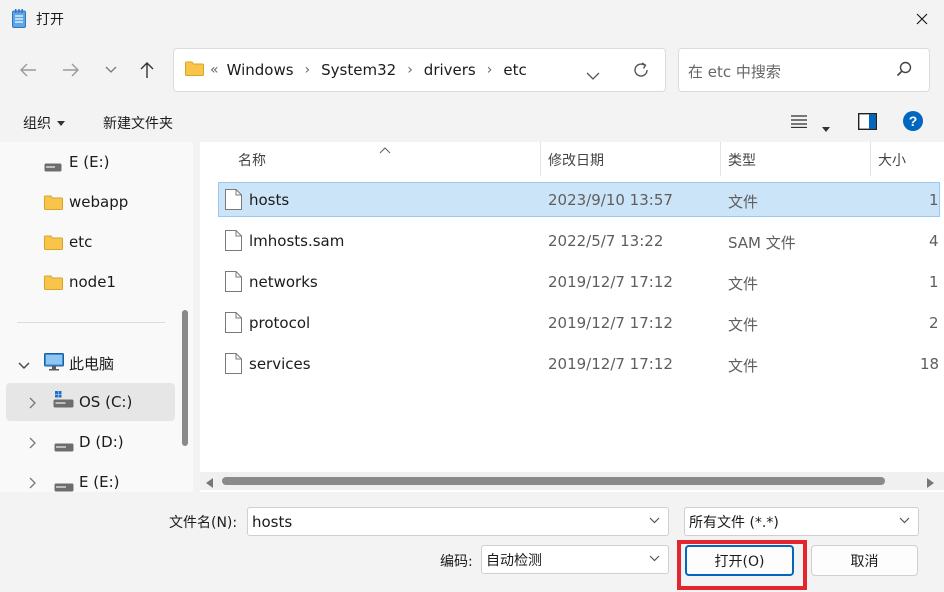  Describe the element at coordinates (930, 483) in the screenshot. I see `scroll-right-icon` at that location.